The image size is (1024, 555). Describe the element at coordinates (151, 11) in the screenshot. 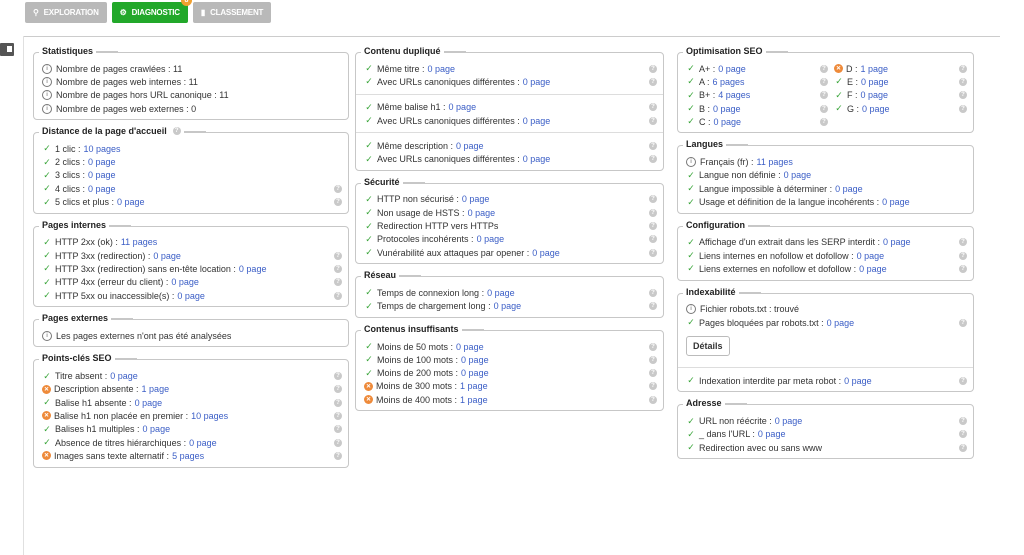

I see `tab-diagnostic: ⚙ DIAGNOSTIC 8` at that location.